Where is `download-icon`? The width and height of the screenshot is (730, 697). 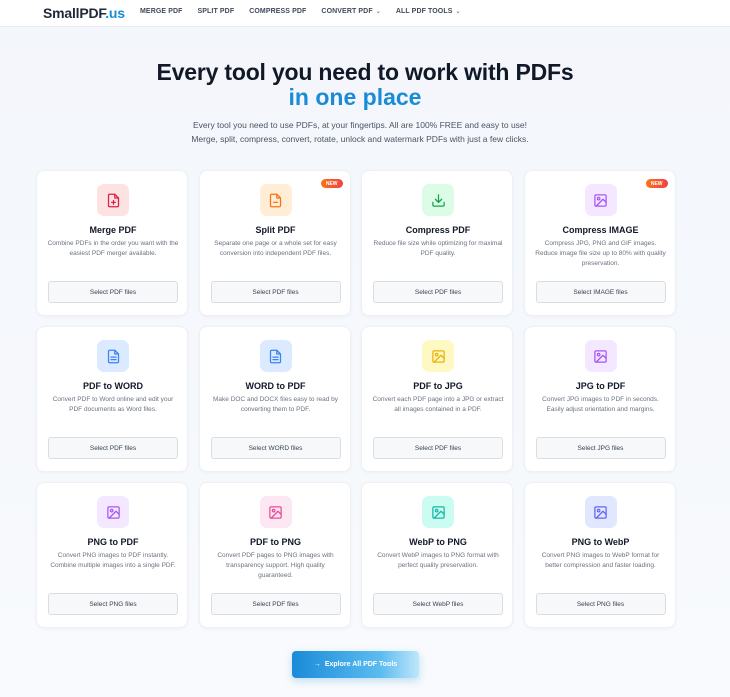 download-icon is located at coordinates (438, 200).